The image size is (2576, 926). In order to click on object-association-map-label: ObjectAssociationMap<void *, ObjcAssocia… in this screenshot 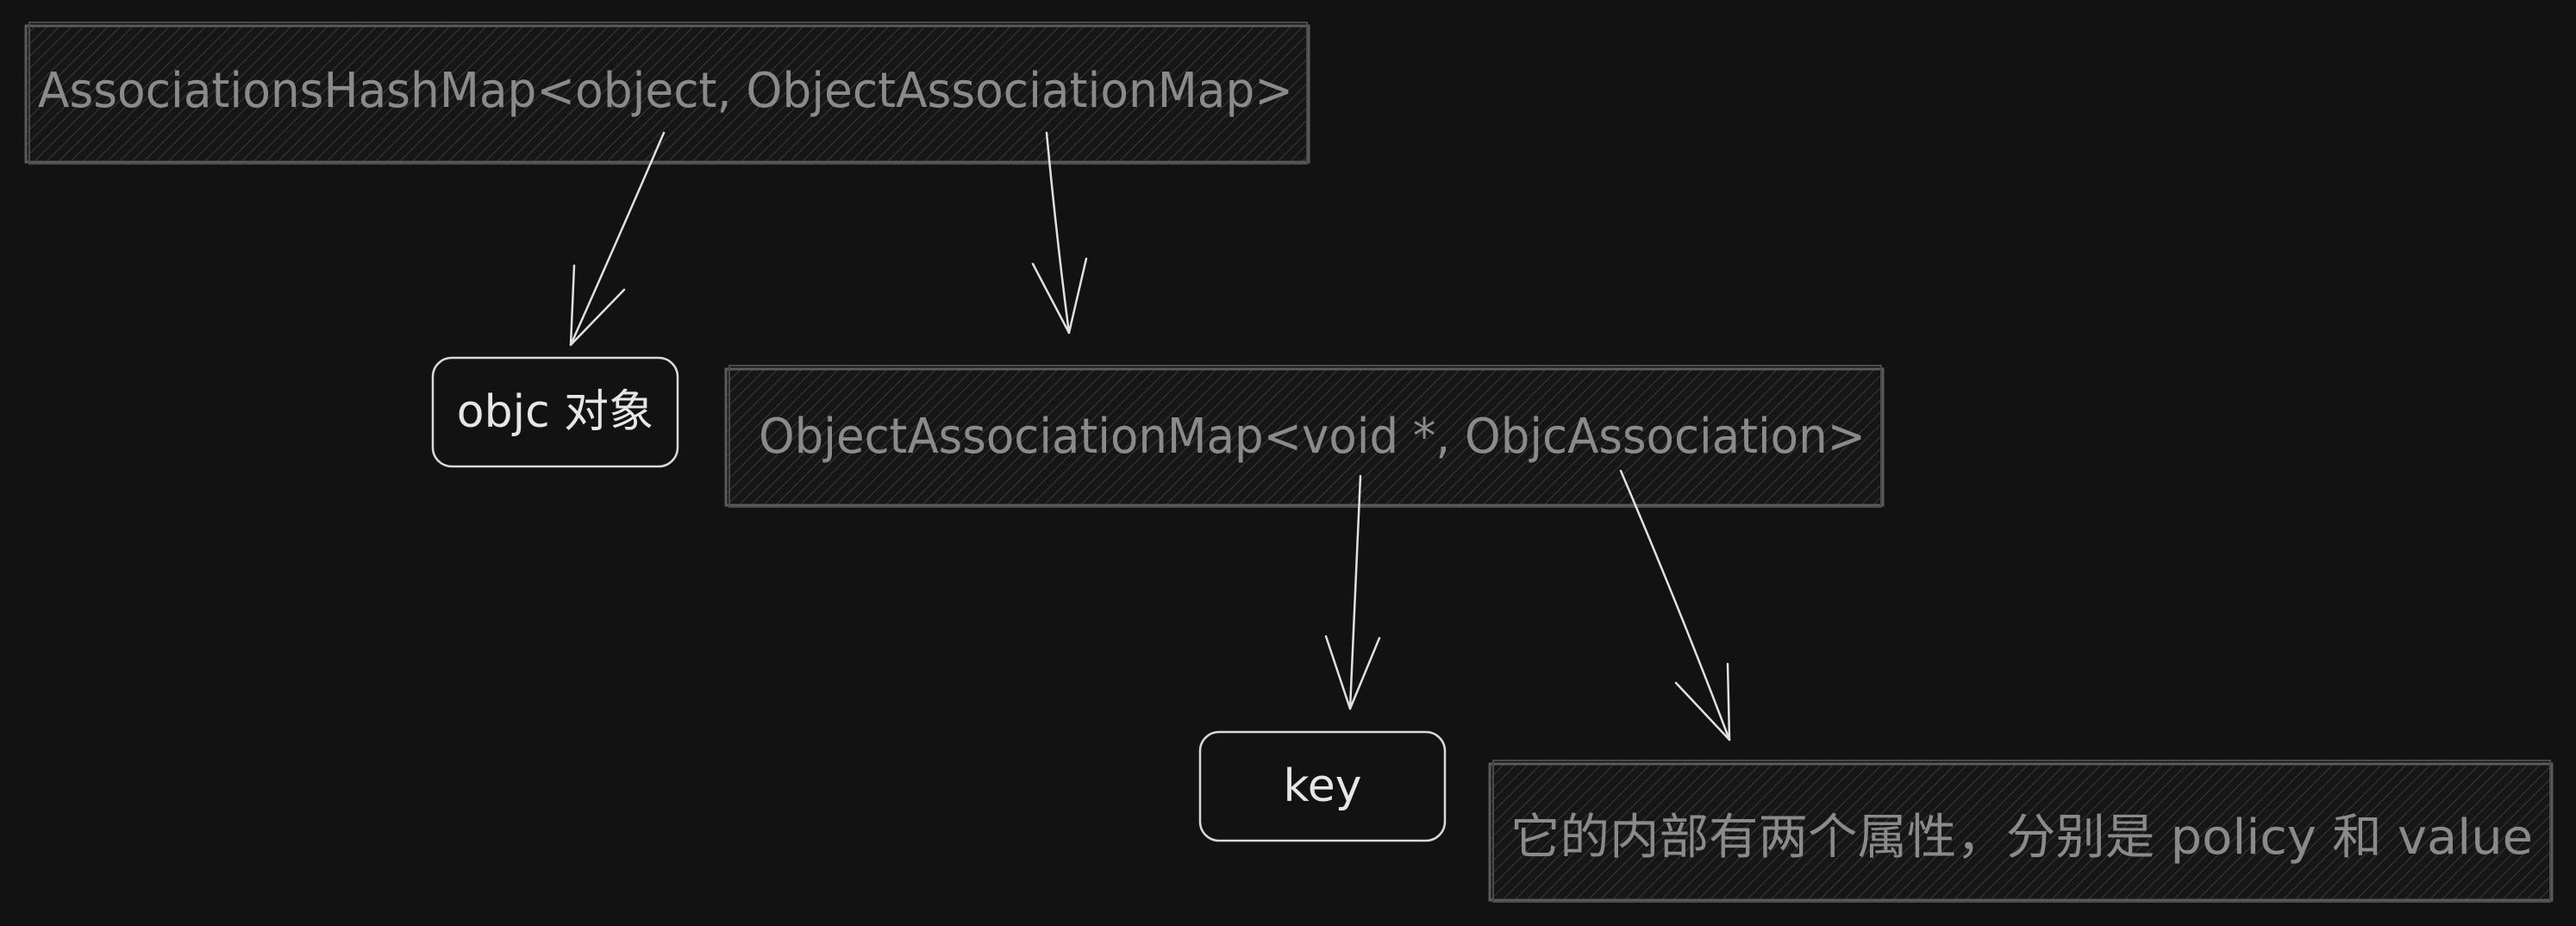, I will do `click(1312, 437)`.